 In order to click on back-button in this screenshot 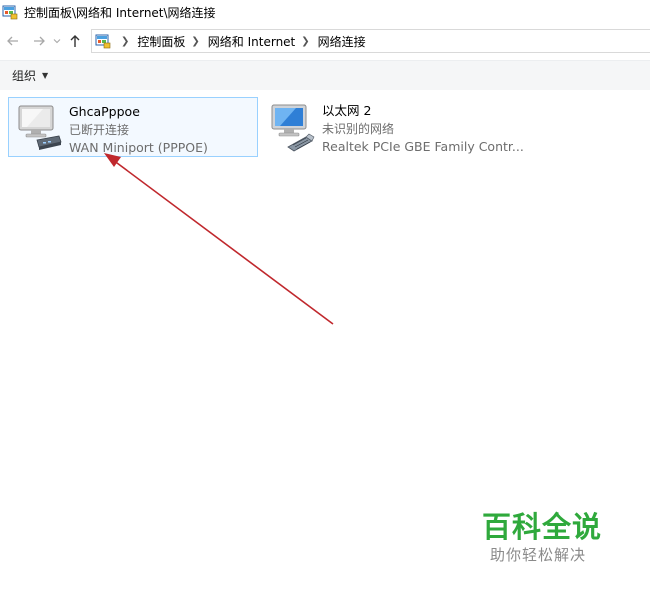, I will do `click(13, 41)`.